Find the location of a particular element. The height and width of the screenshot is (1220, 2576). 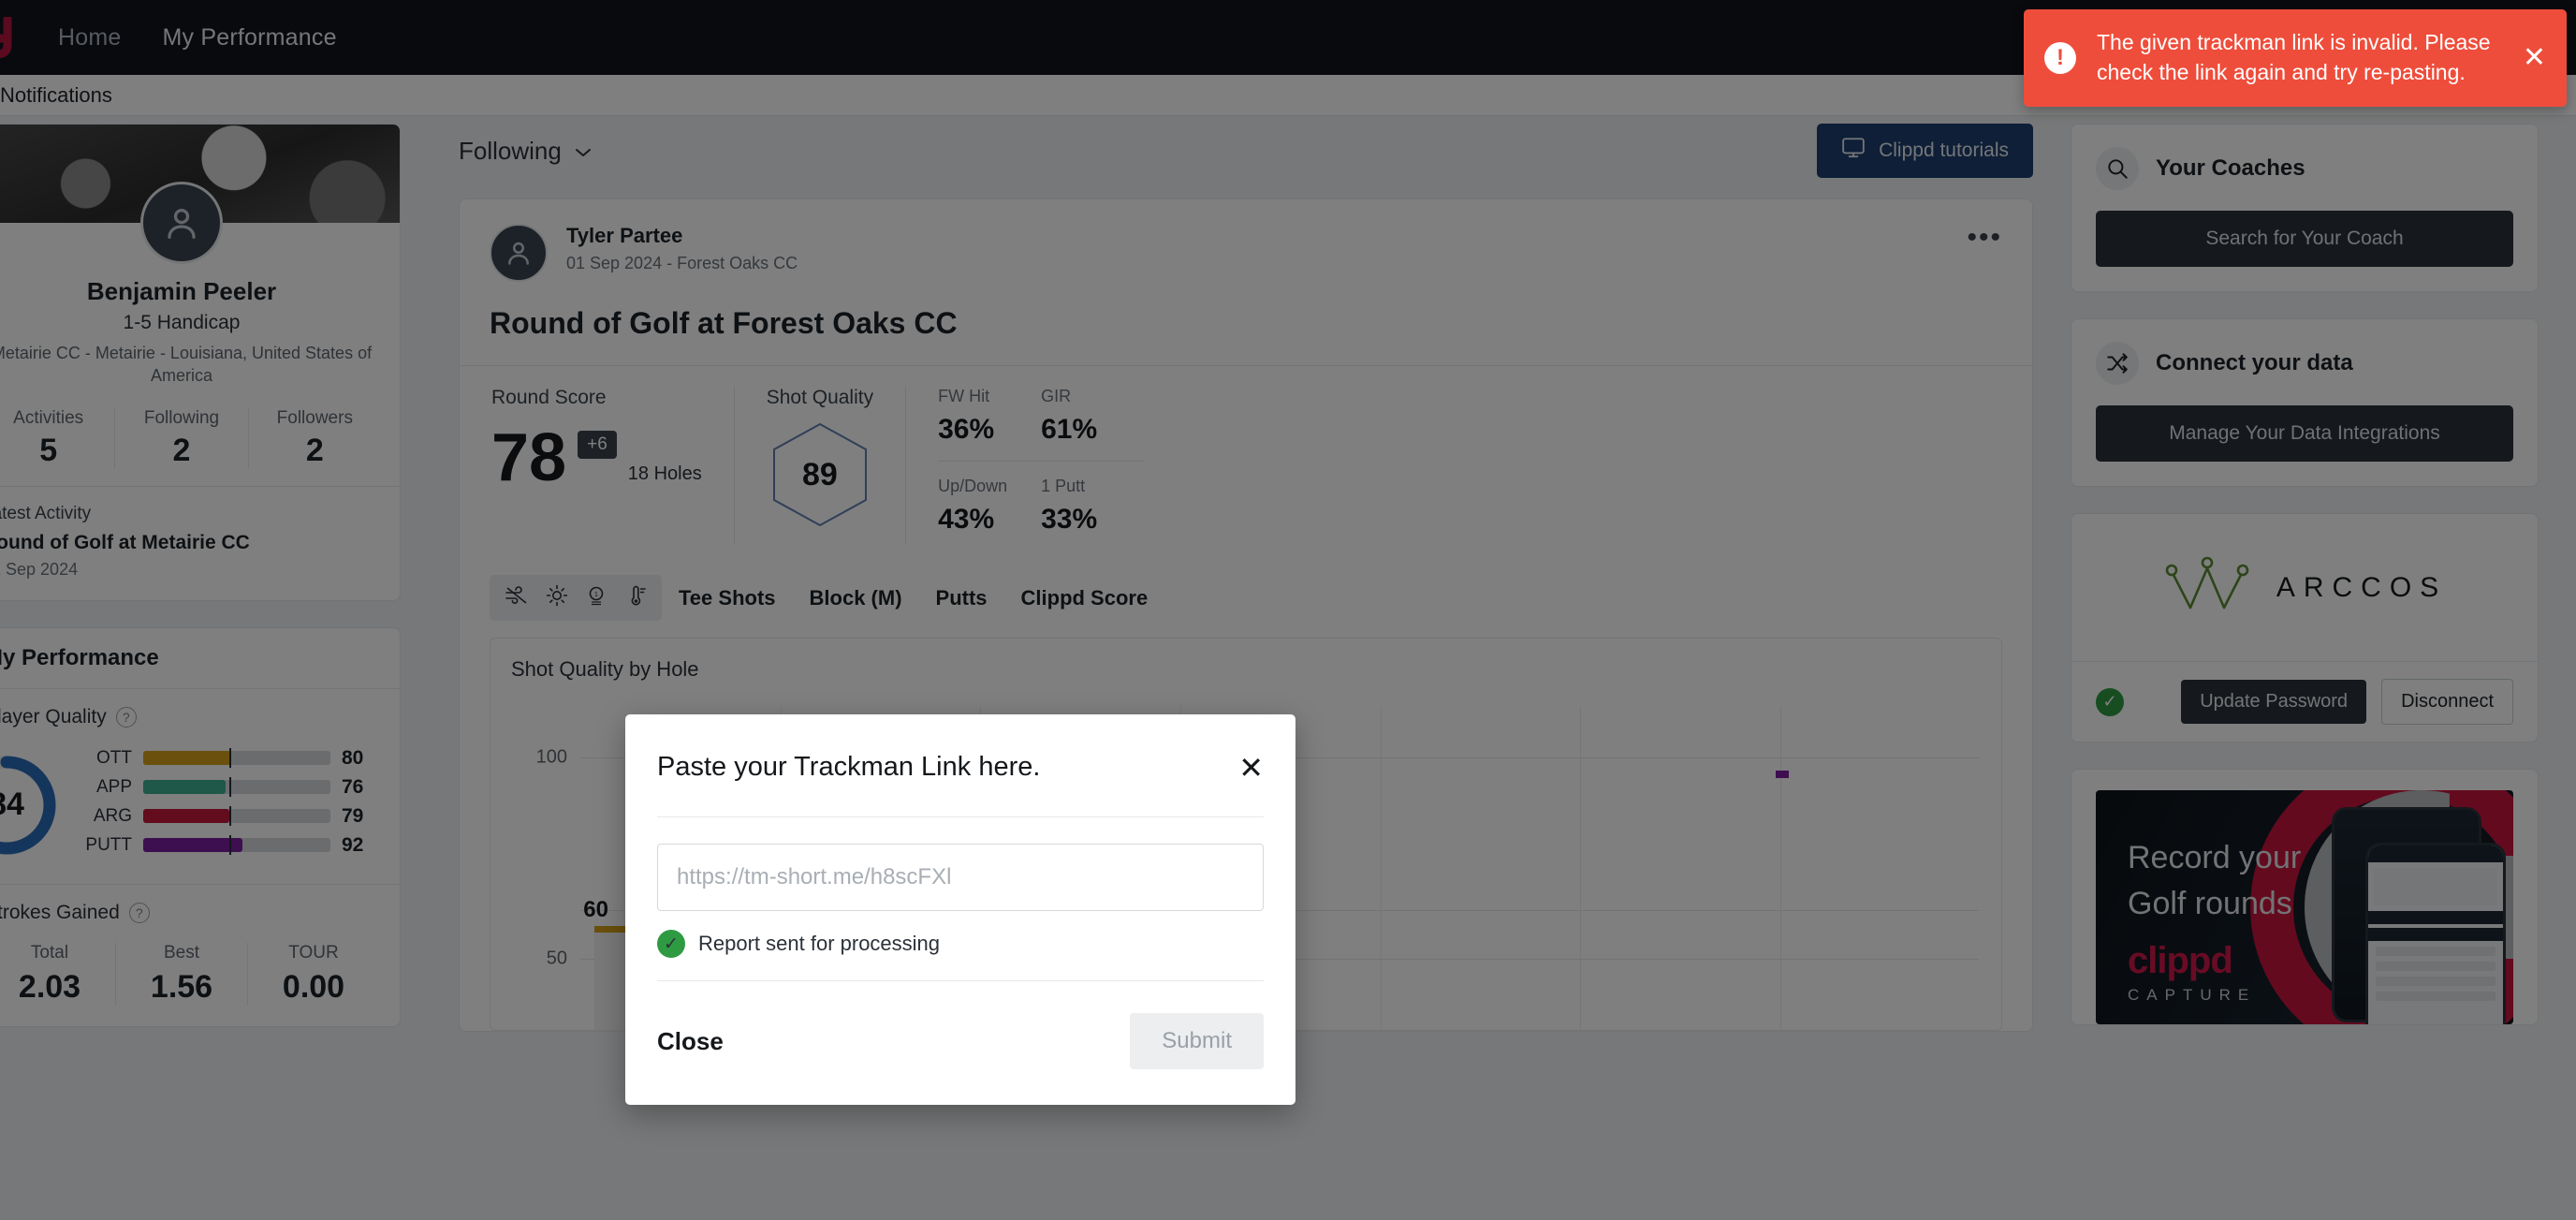

check-icon-status: ✓ is located at coordinates (671, 944).